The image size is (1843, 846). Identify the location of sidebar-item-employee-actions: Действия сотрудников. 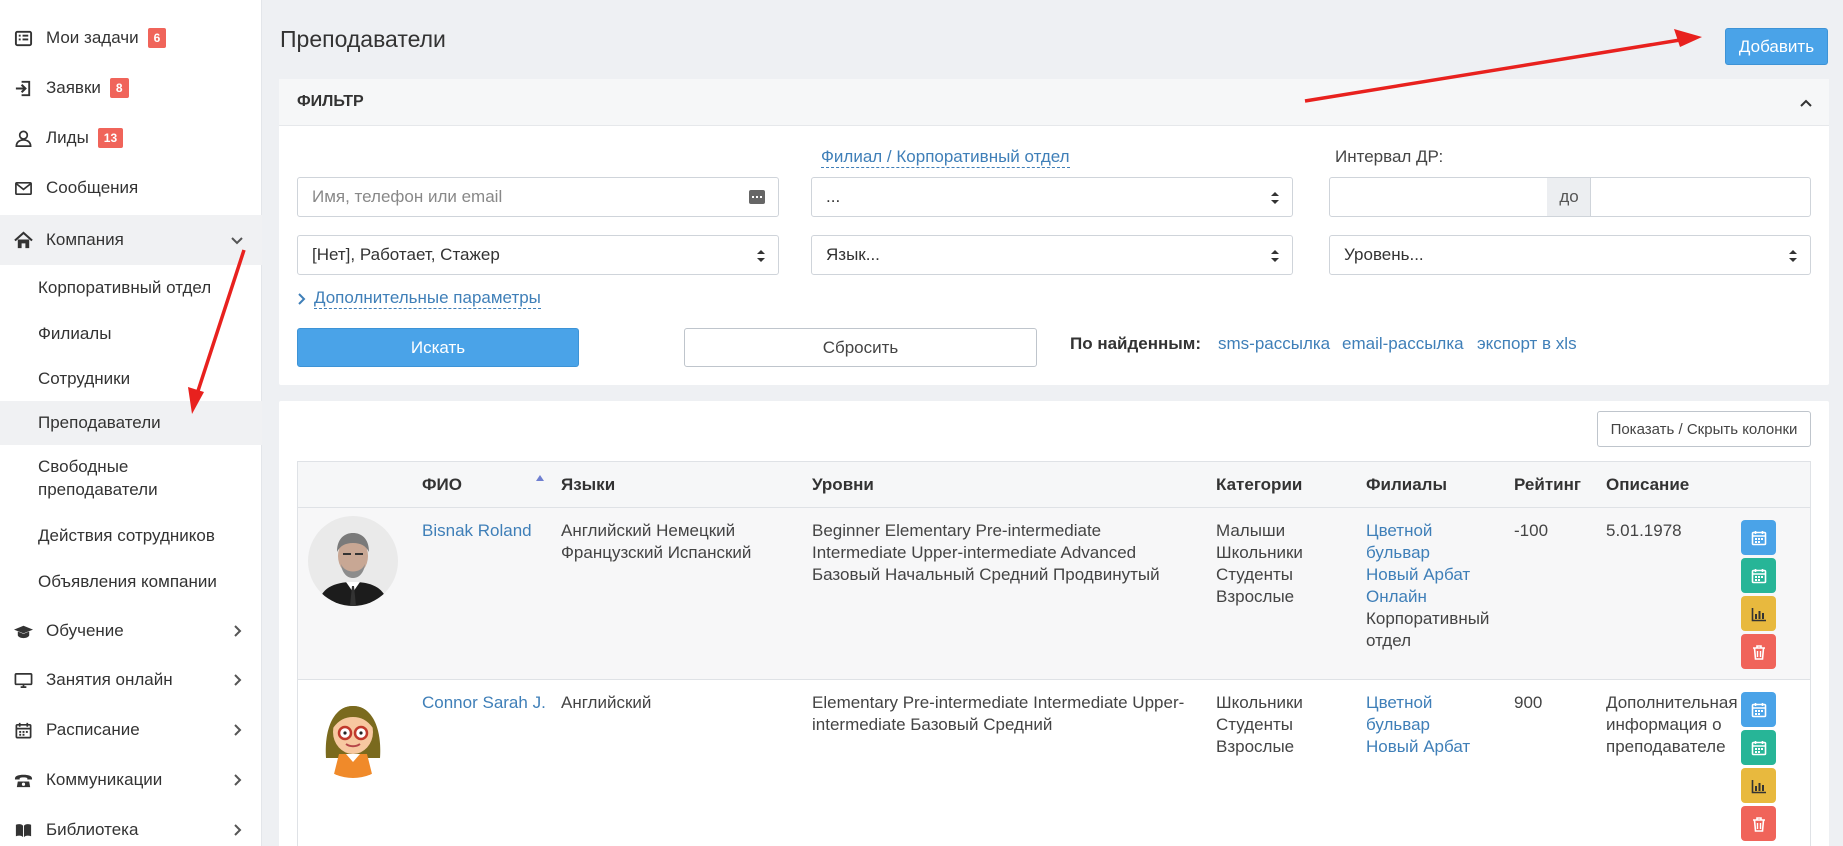
(131, 536).